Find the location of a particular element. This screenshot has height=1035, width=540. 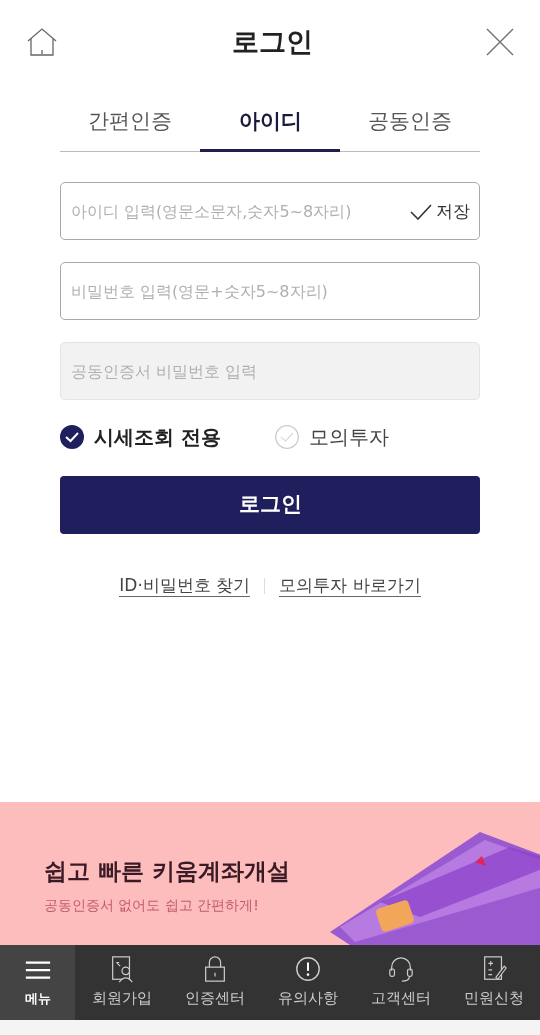

input-field: 비밀번호 입력(영문+숫자5~8자리) is located at coordinates (270, 291).